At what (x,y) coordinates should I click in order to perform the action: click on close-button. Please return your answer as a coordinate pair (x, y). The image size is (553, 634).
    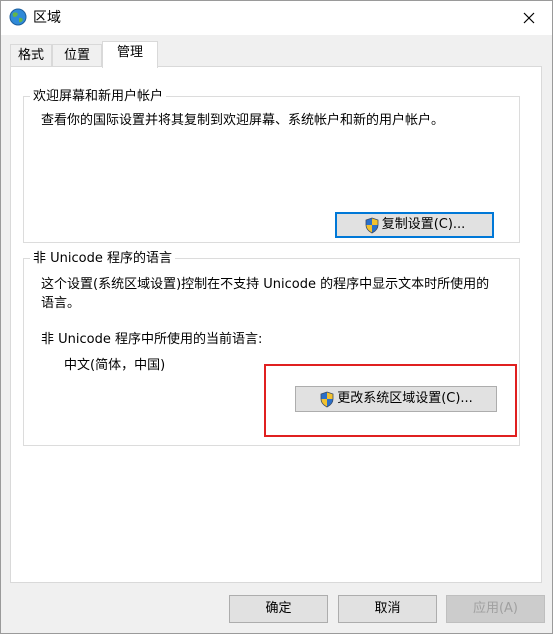
    Looking at the image, I should click on (529, 18).